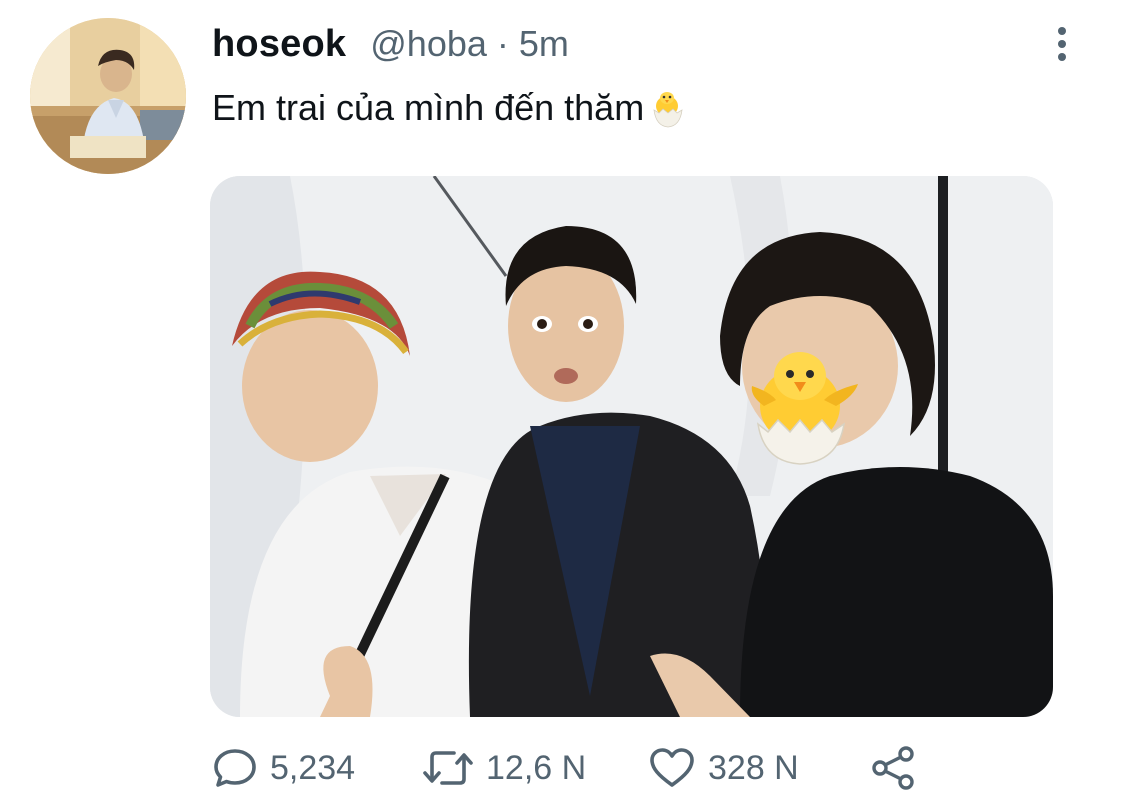  Describe the element at coordinates (428, 44) in the screenshot. I see `user-handle: @hoba` at that location.